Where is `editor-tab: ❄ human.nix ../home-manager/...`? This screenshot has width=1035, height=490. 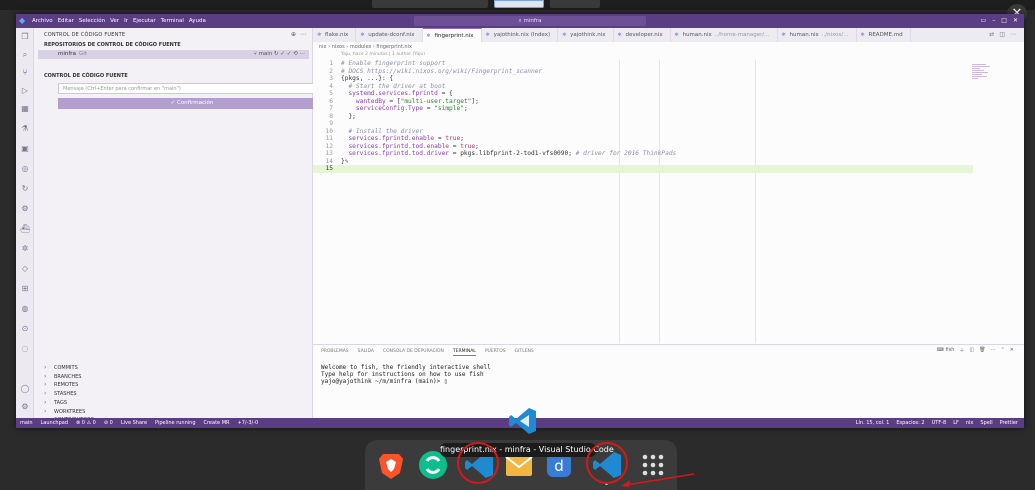 editor-tab: ❄ human.nix ../home-manager/... is located at coordinates (724, 35).